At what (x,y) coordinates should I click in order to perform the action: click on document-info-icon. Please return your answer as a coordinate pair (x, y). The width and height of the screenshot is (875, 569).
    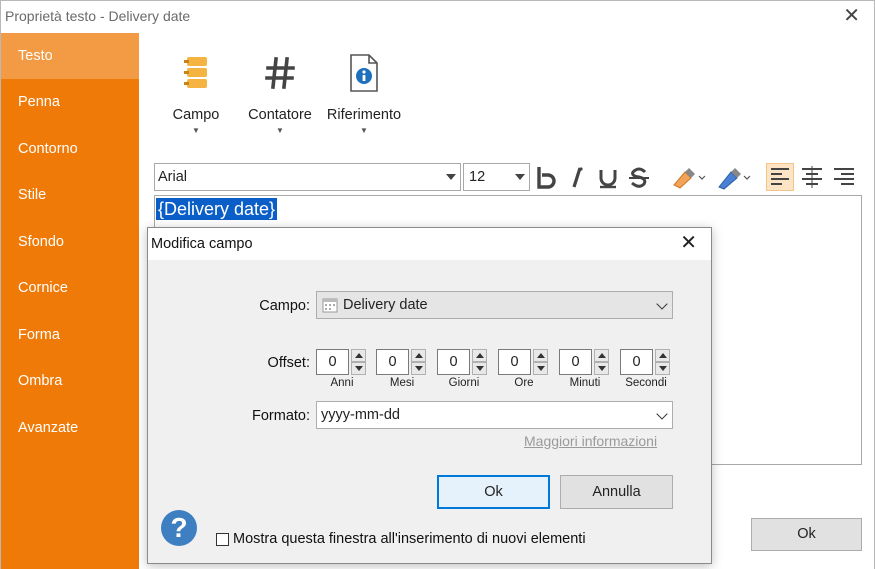
    Looking at the image, I should click on (364, 73).